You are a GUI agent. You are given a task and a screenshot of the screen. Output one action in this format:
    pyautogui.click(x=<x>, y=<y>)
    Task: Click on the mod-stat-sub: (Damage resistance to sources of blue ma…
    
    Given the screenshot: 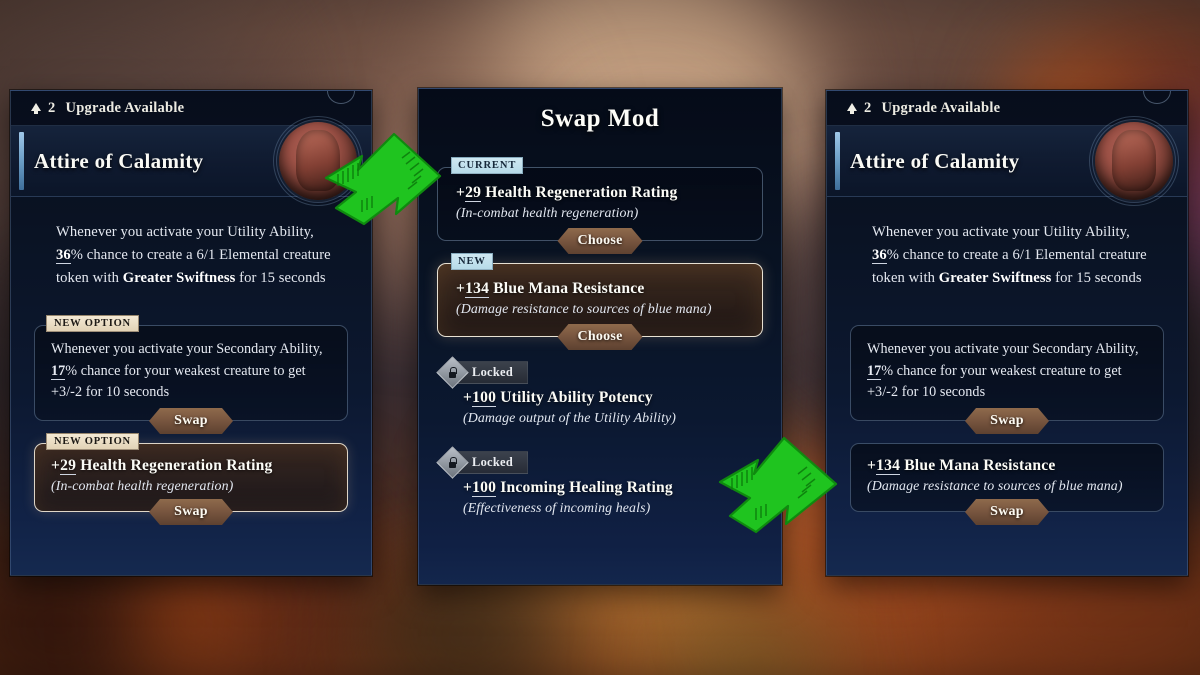 What is the action you would take?
    pyautogui.click(x=584, y=309)
    